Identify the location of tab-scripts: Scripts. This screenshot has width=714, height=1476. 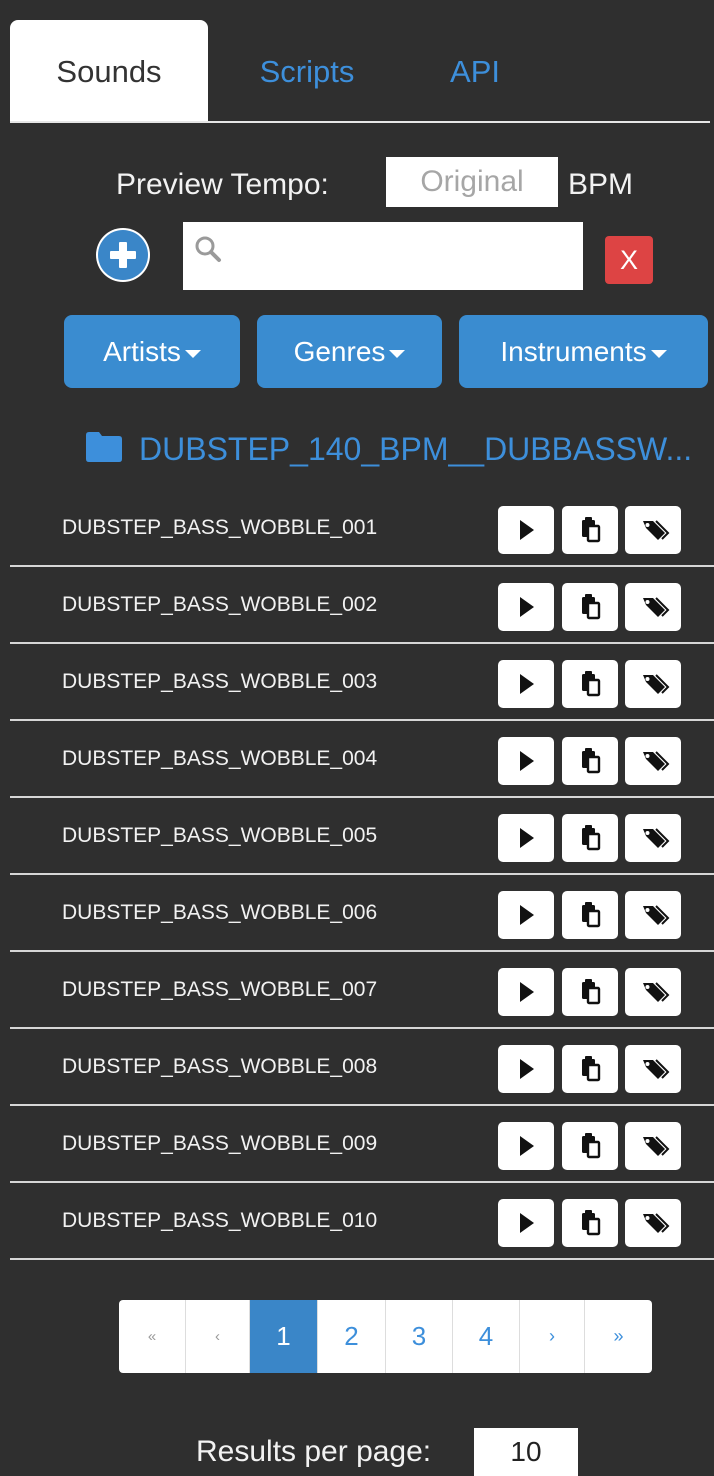
(307, 71).